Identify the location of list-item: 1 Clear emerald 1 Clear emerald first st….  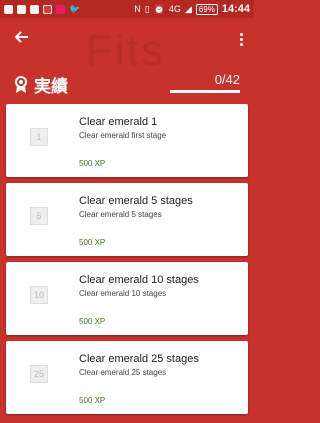
(127, 140).